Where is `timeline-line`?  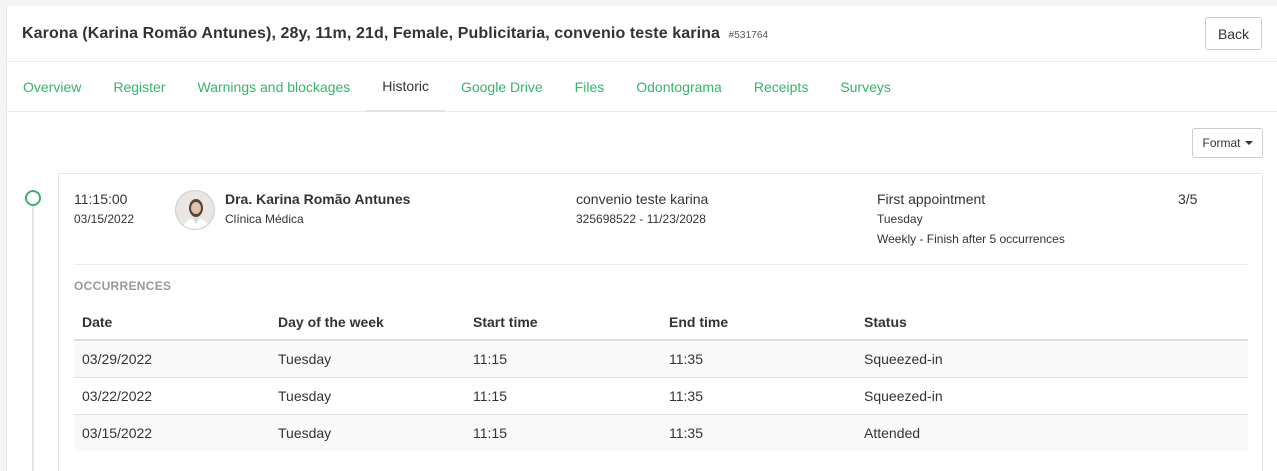
timeline-line is located at coordinates (33, 338).